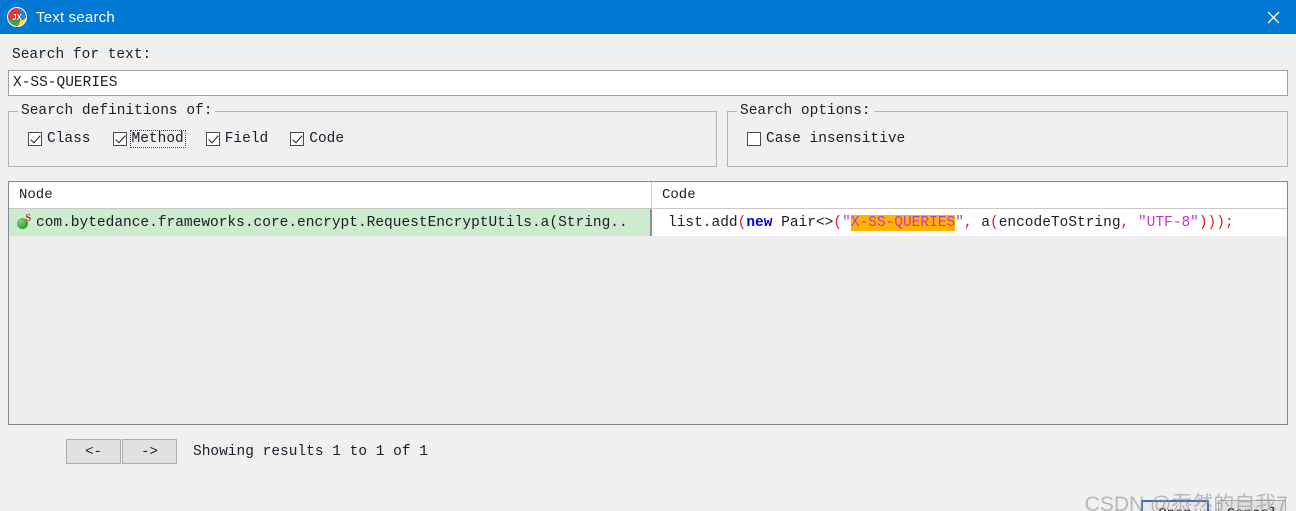  Describe the element at coordinates (1252, 505) in the screenshot. I see `cancel-button: Cancel` at that location.